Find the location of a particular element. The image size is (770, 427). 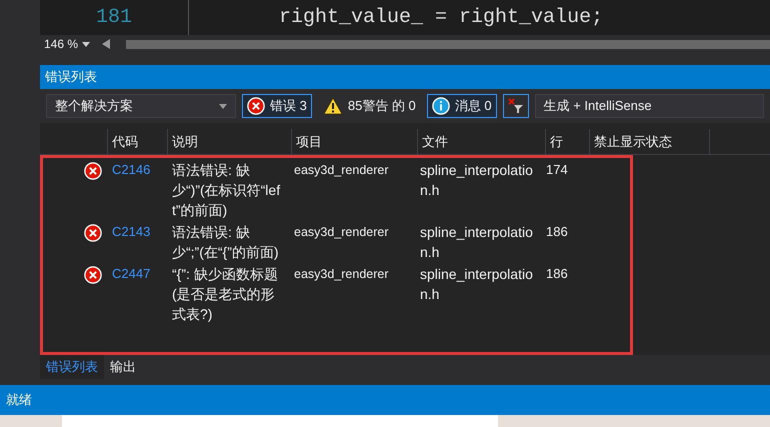

error-description: “{”: 缺少函数标题(是否是老式的形式表?) is located at coordinates (225, 294).